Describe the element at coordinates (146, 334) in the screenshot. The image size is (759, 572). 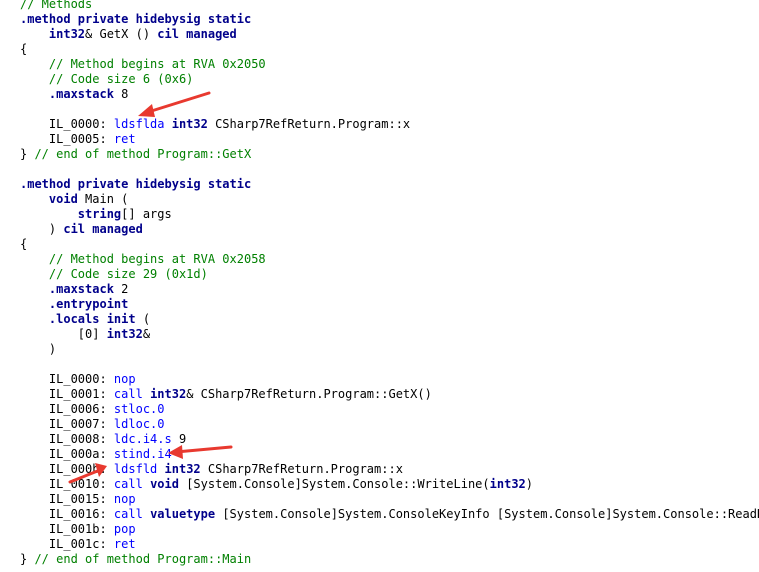
I see `code-text: &` at that location.